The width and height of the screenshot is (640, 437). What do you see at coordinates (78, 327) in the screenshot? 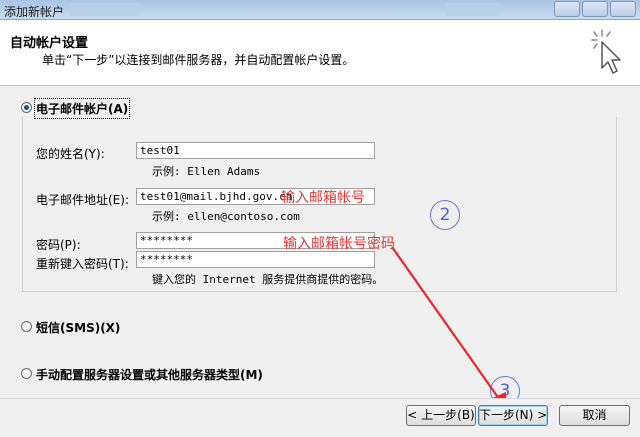
I see `sms-label: 短信(SMS)(X)` at bounding box center [78, 327].